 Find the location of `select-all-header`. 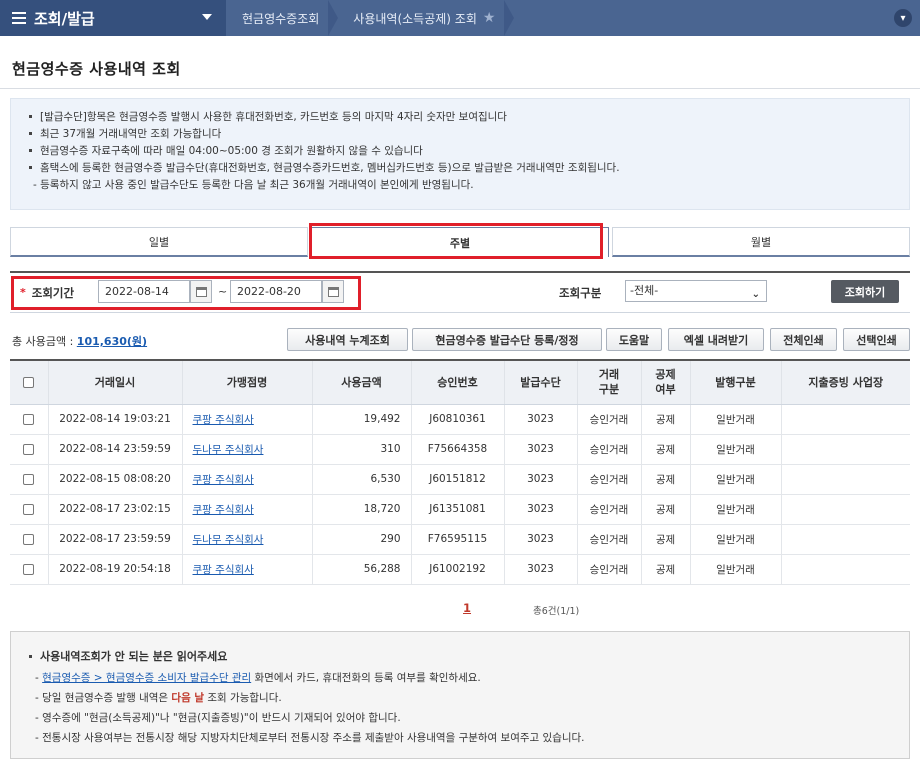

select-all-header is located at coordinates (29, 382).